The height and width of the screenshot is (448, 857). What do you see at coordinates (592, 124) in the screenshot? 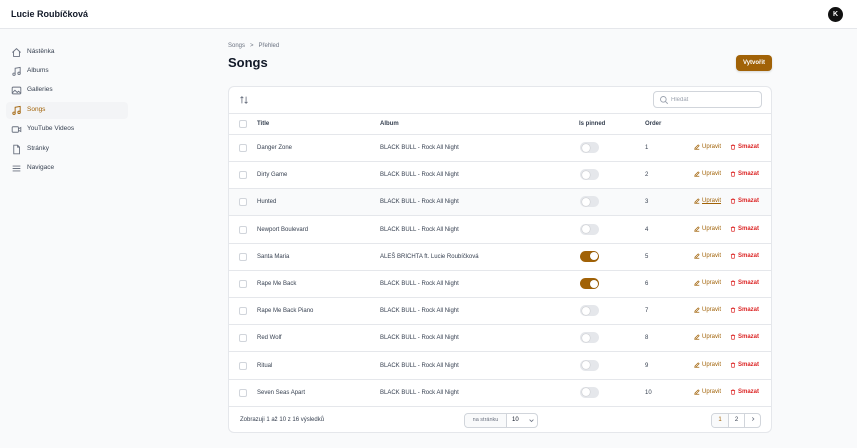
I see `column-header-is-pinned: Is pinned` at bounding box center [592, 124].